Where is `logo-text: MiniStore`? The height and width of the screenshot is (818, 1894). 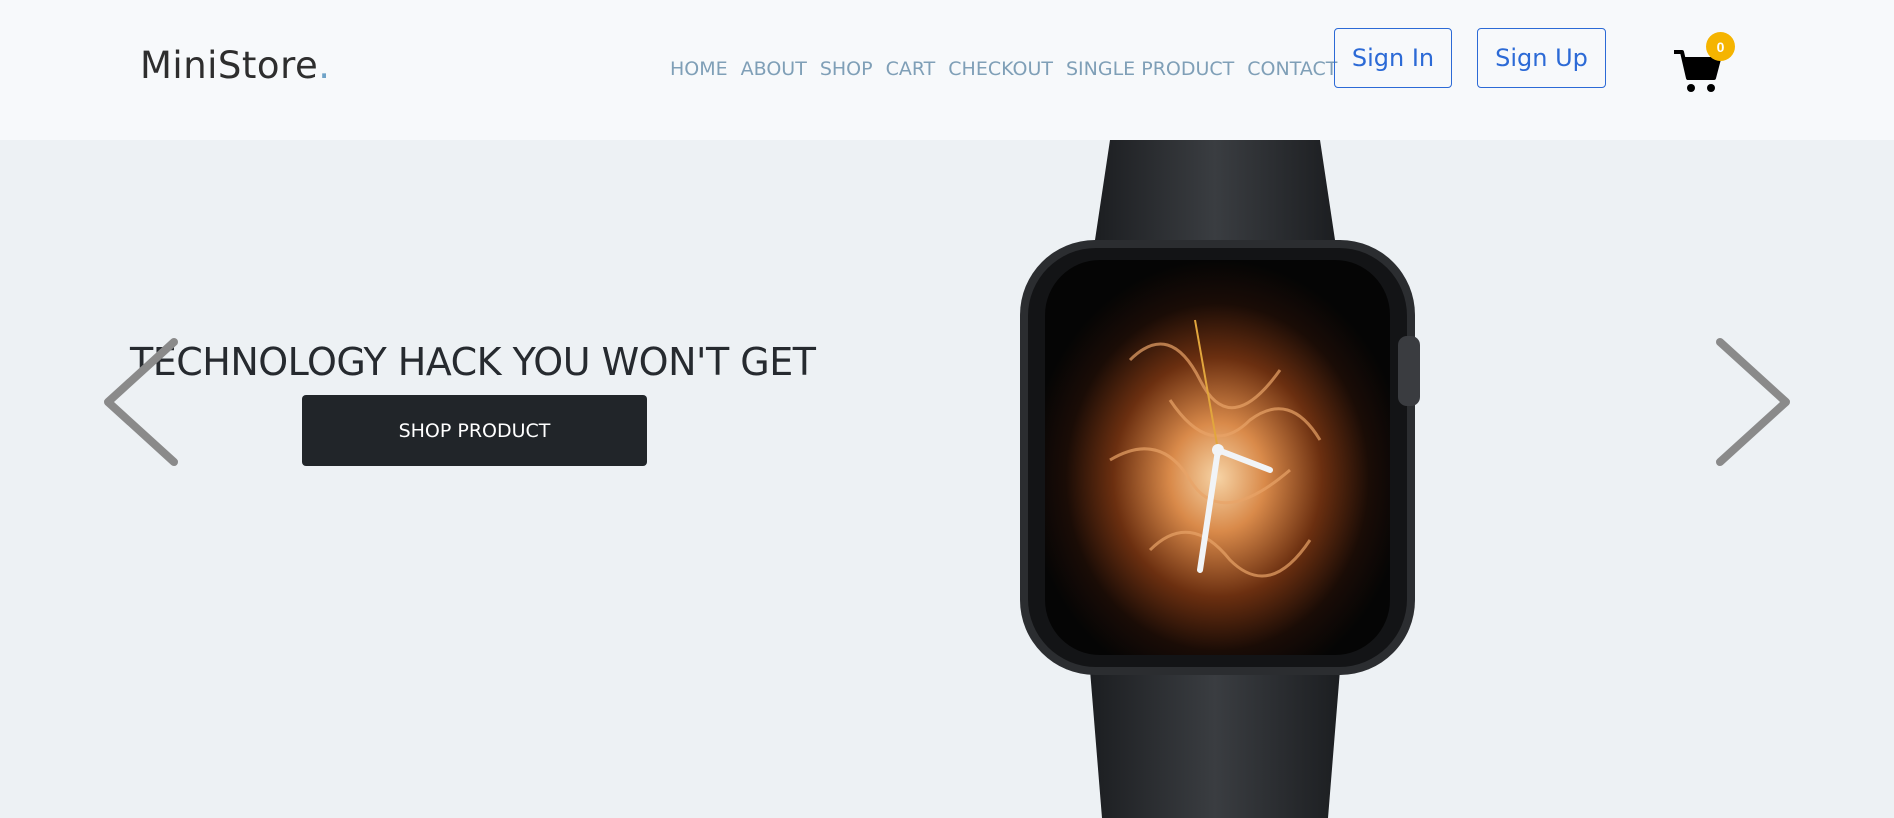
logo-text: MiniStore is located at coordinates (229, 65).